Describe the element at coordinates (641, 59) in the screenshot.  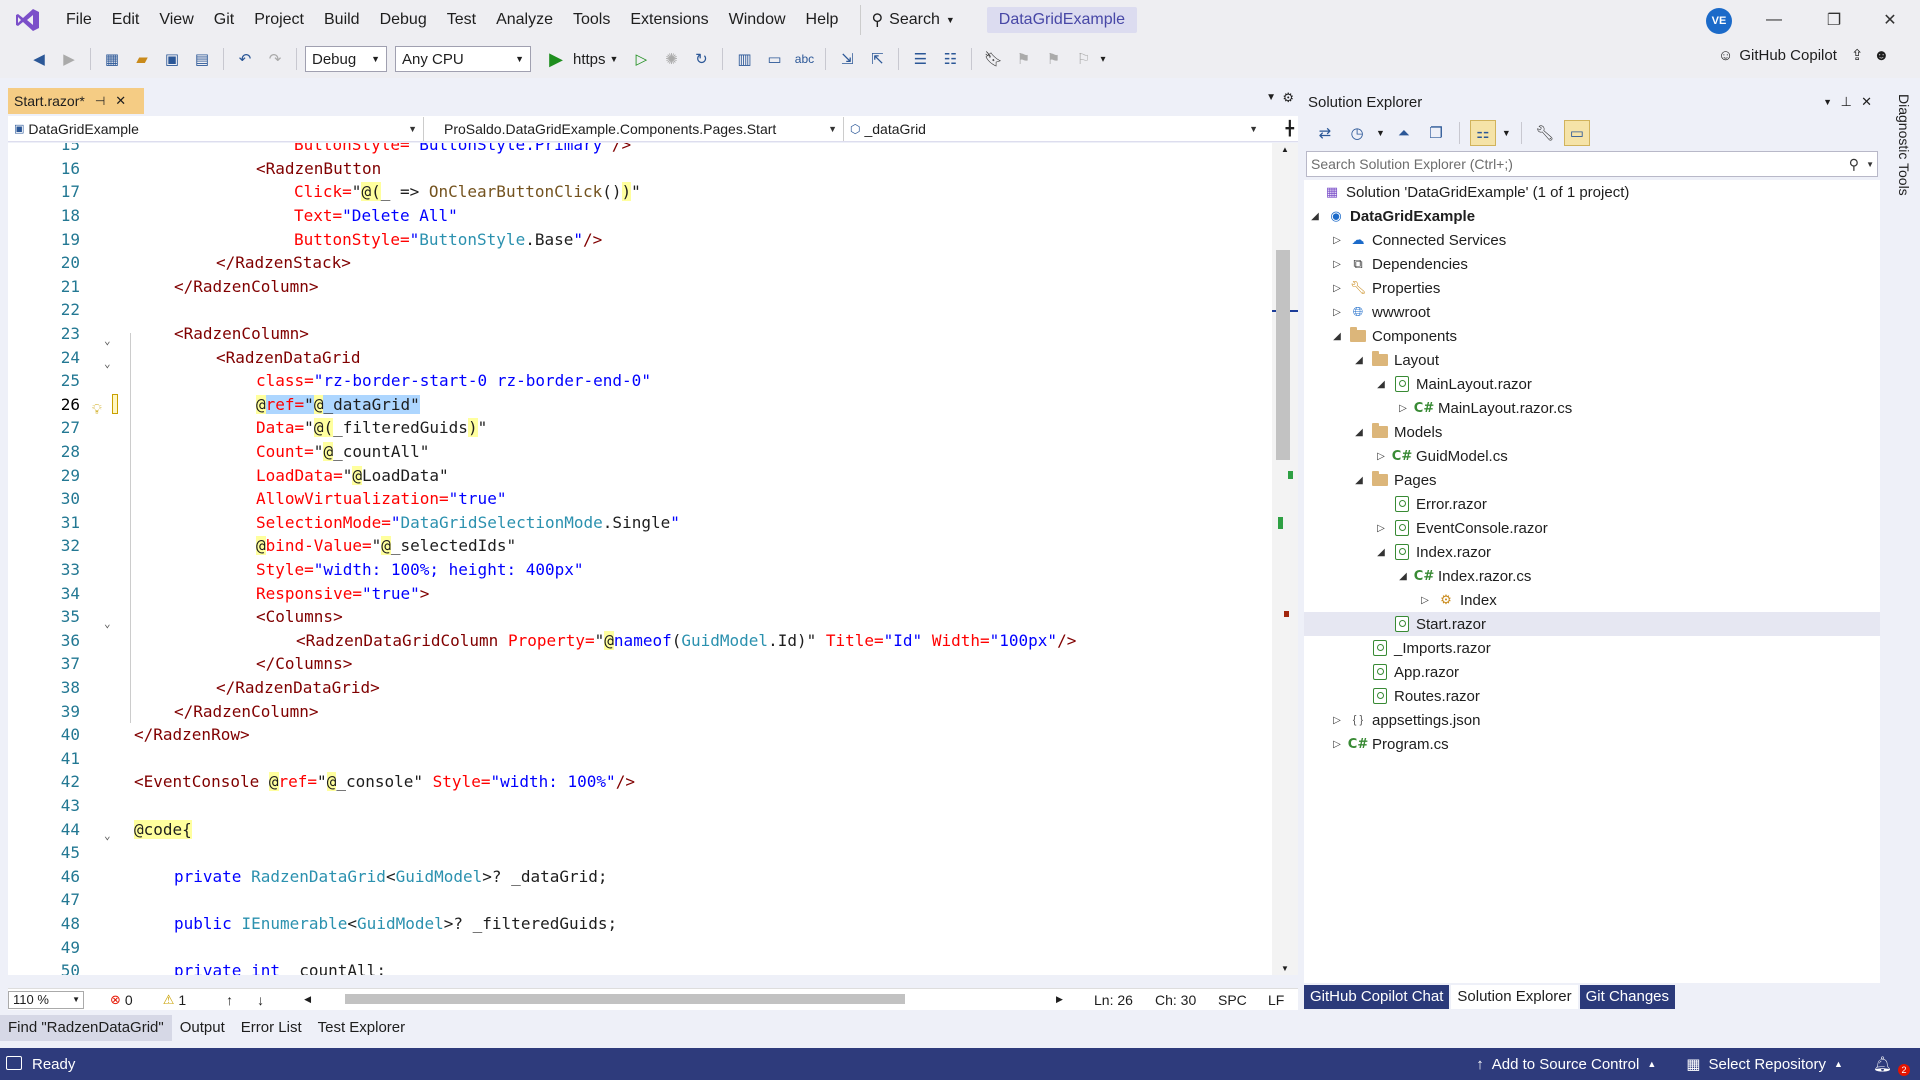
I see `start-without-debugging-icon: ▷` at that location.